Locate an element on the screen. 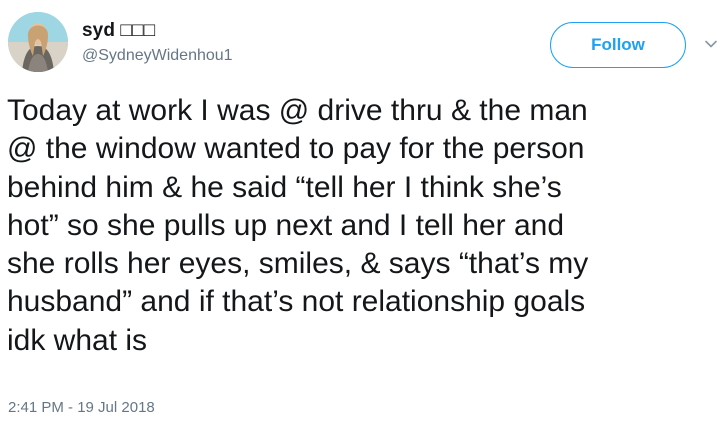 The image size is (728, 432). avatar-photo is located at coordinates (38, 42).